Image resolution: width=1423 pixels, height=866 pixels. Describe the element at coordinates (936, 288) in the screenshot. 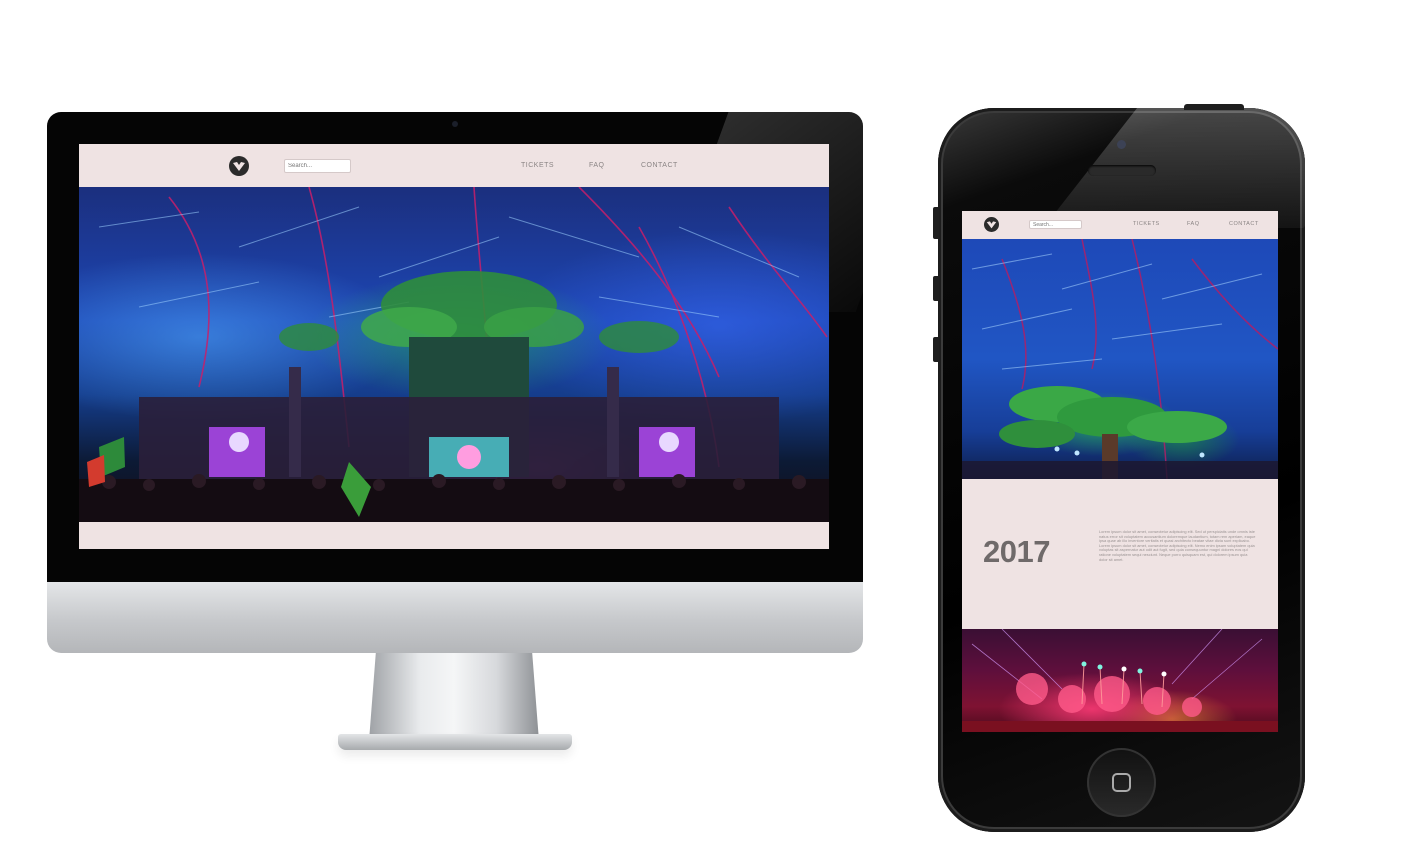

I see `phone-volume-up-button` at that location.